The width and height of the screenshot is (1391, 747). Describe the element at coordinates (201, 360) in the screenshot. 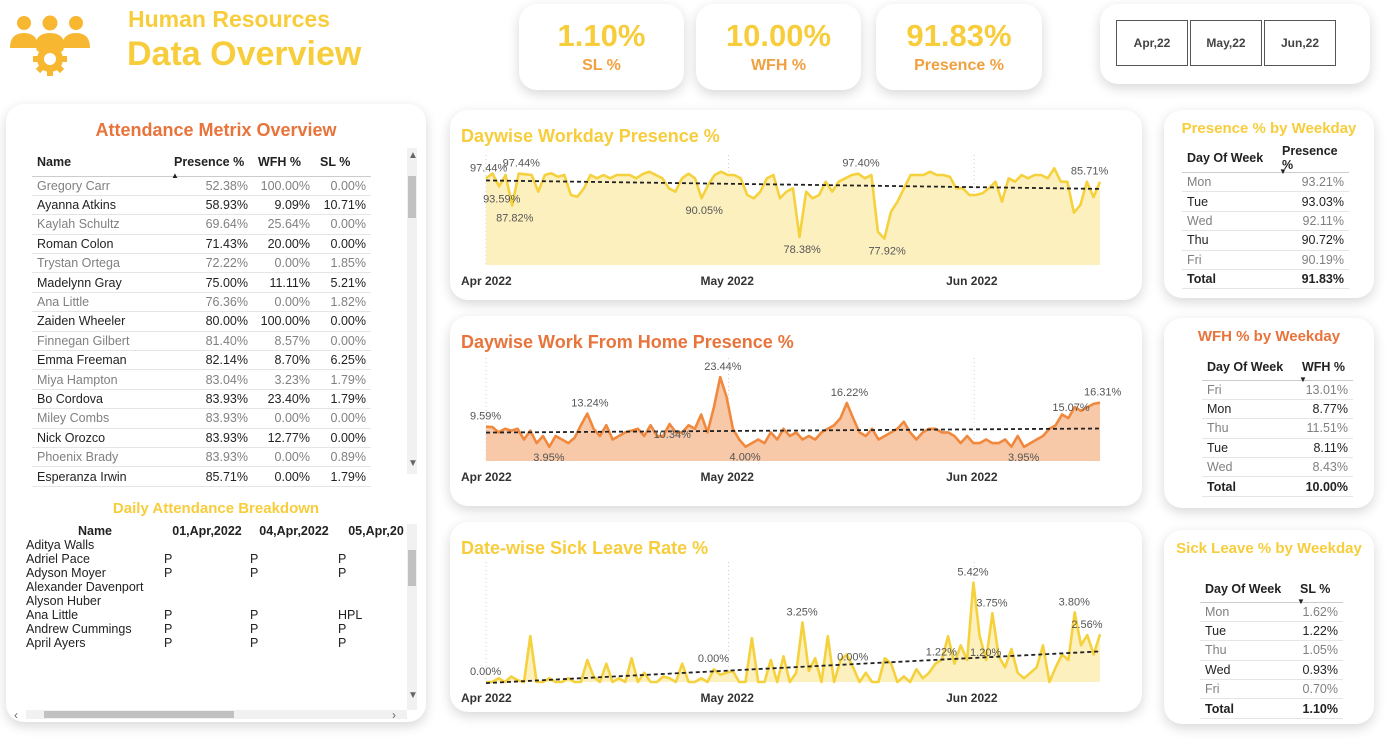

I see `table-row: Emma Freeman 82.14% 8.70% 6.25%` at that location.